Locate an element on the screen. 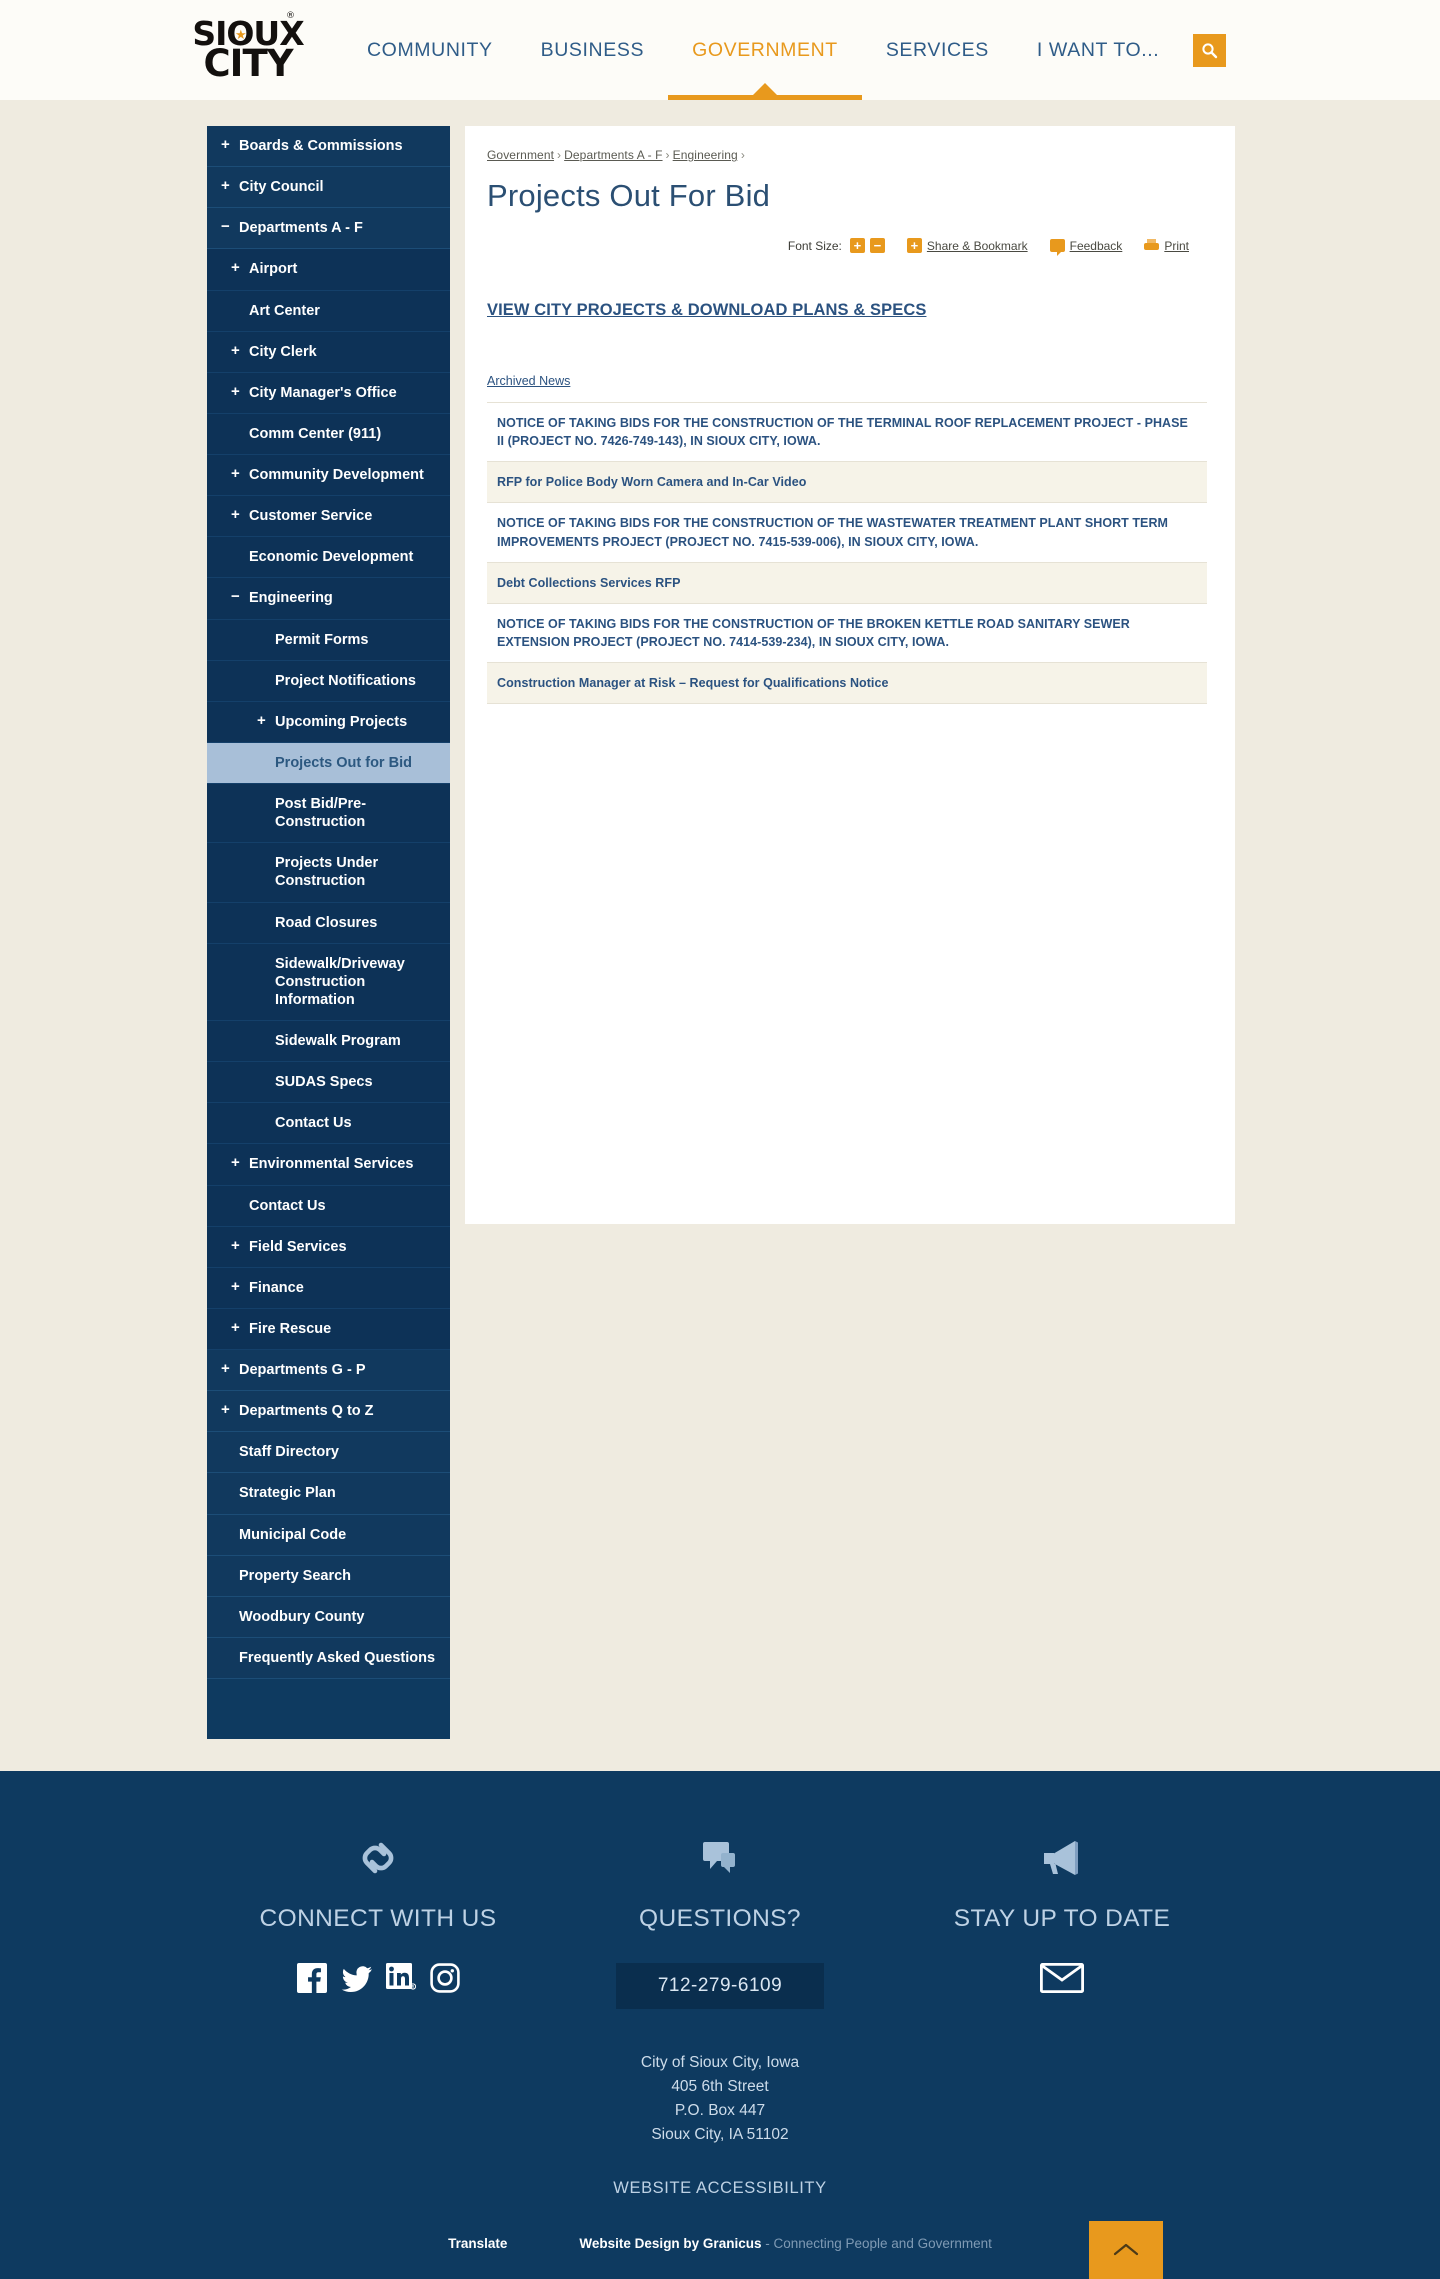 Image resolution: width=1440 pixels, height=2279 pixels. facebook-icon is located at coordinates (311, 1980).